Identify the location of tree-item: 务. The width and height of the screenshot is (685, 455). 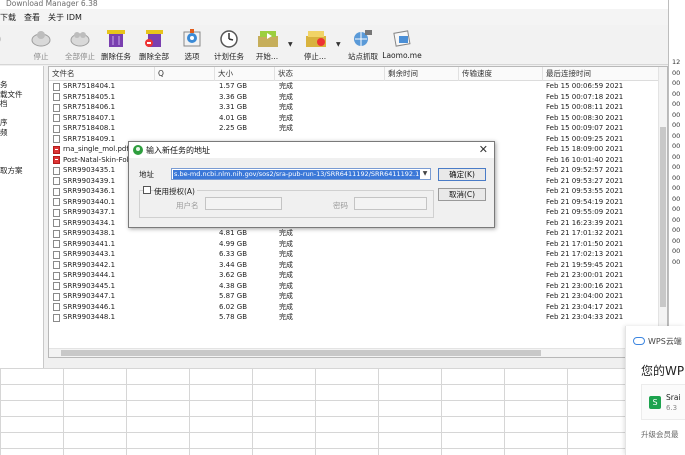
(21, 85).